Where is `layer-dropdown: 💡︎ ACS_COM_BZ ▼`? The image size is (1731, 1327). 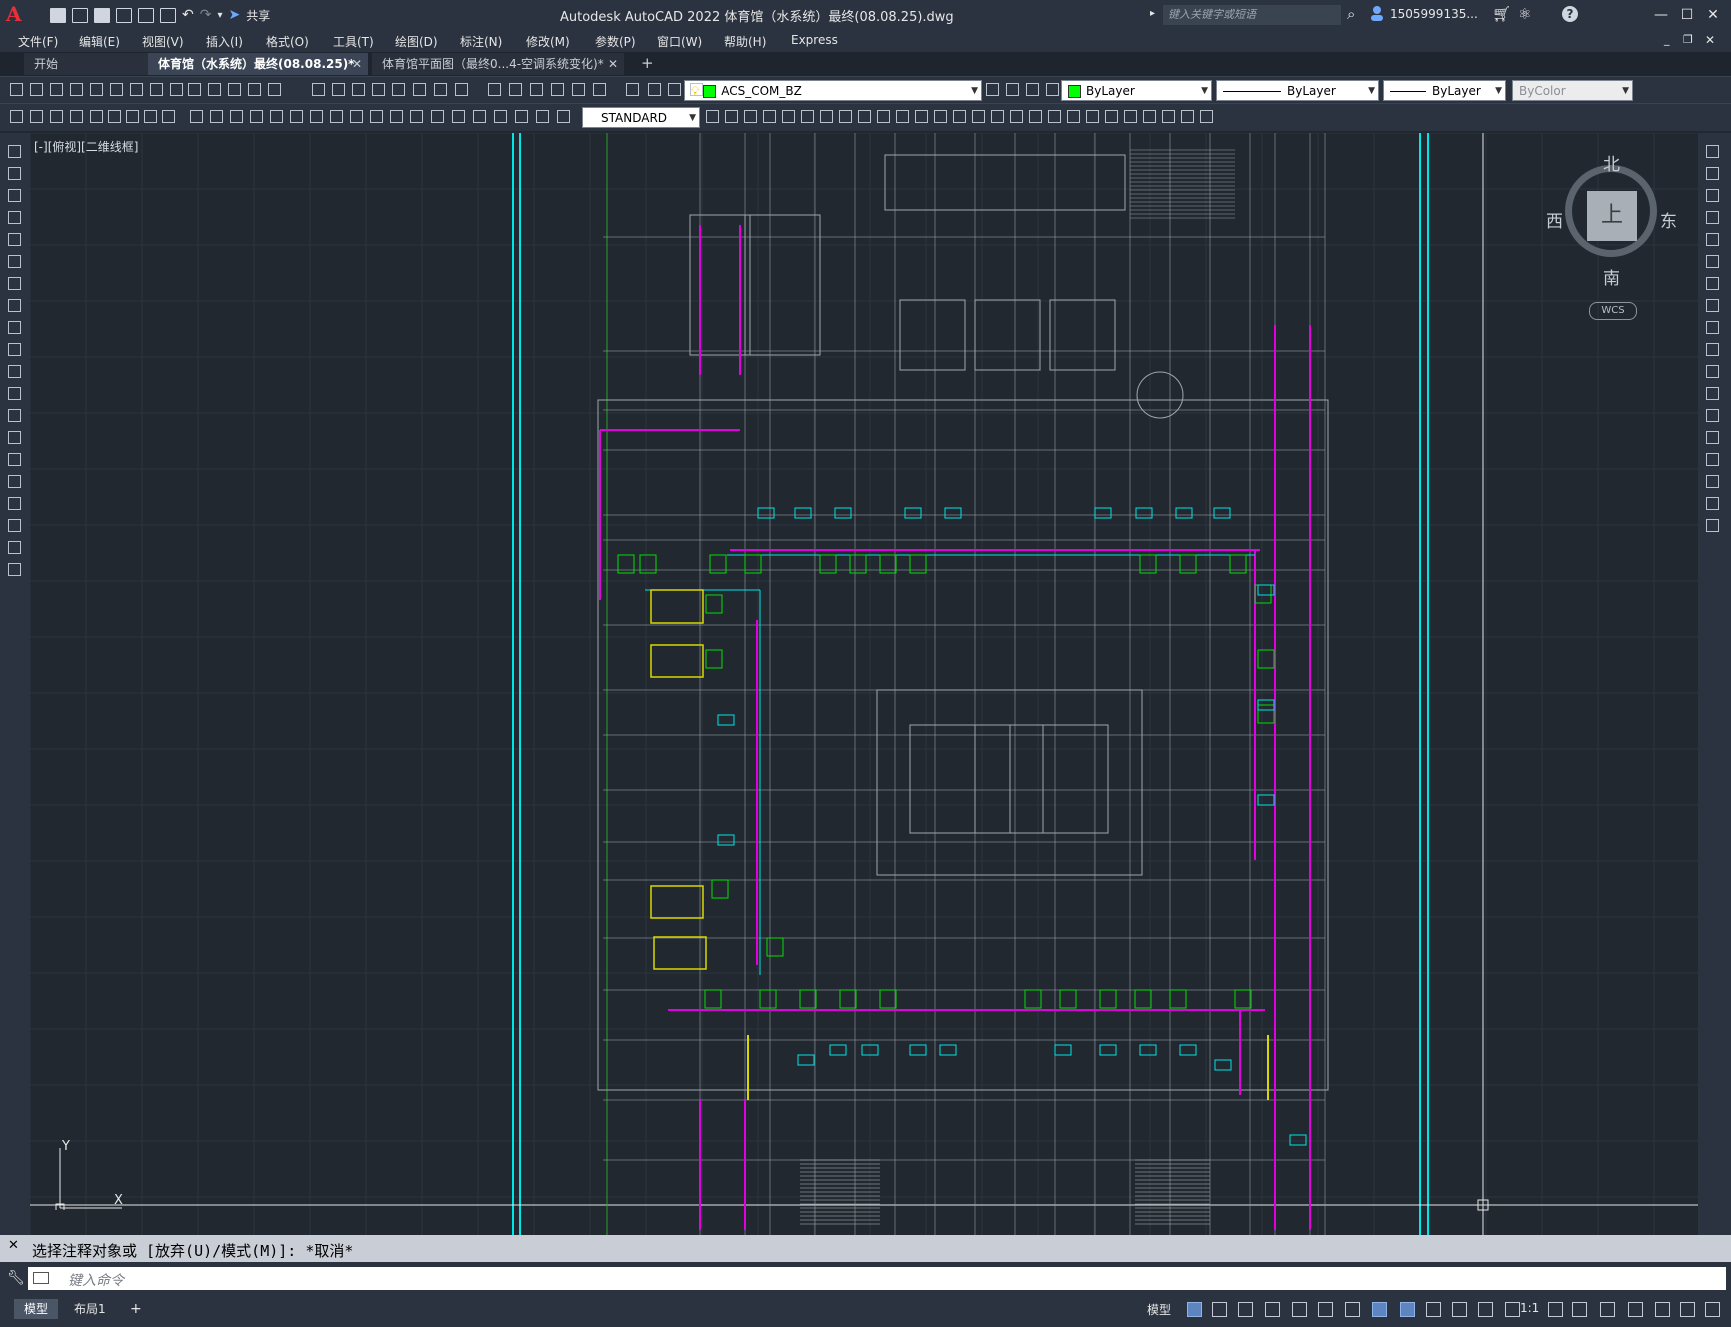 layer-dropdown: 💡︎ ACS_COM_BZ ▼ is located at coordinates (833, 90).